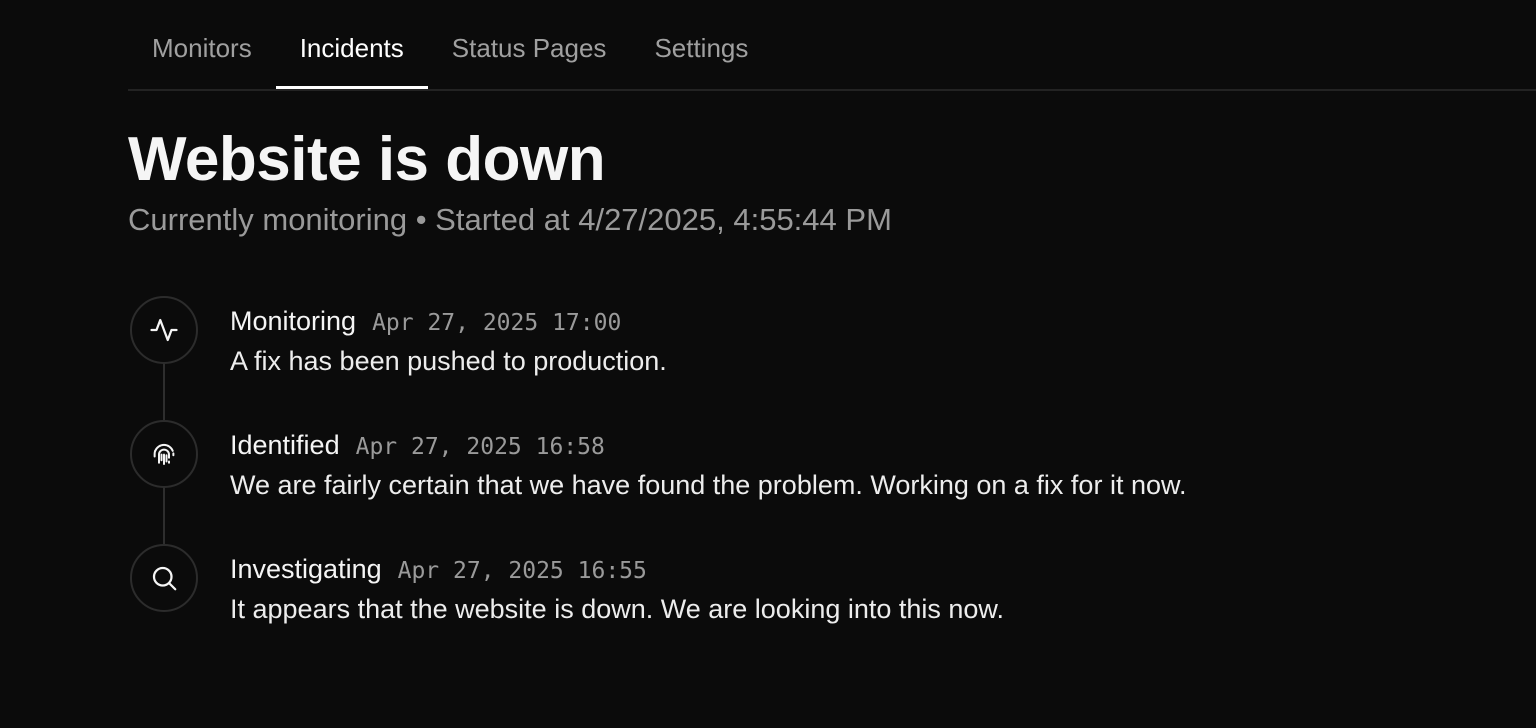 Image resolution: width=1536 pixels, height=728 pixels. I want to click on event-status: Investigating, so click(306, 569).